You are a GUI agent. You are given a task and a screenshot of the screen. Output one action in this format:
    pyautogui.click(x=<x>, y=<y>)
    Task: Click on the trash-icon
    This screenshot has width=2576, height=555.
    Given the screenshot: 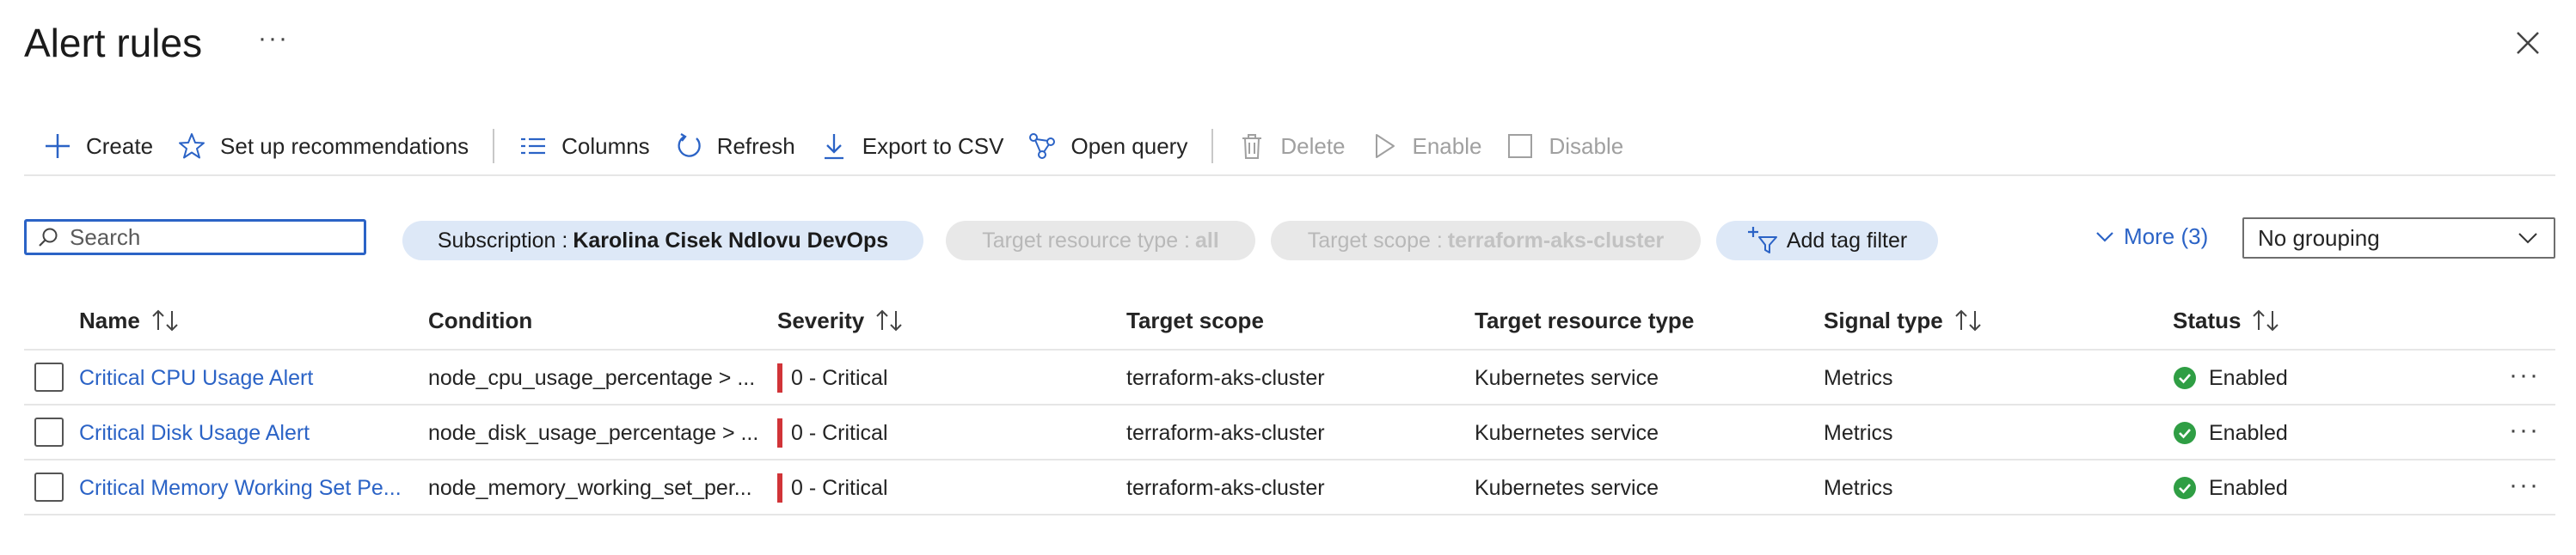 What is the action you would take?
    pyautogui.click(x=1252, y=147)
    